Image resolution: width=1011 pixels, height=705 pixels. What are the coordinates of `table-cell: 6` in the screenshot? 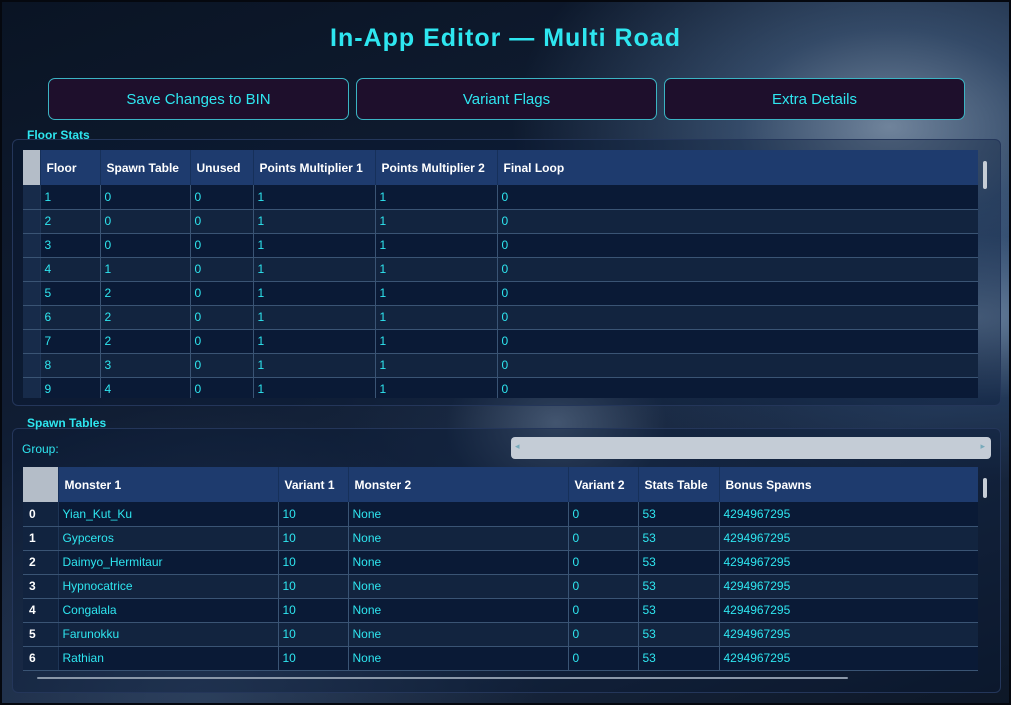 It's located at (70, 317).